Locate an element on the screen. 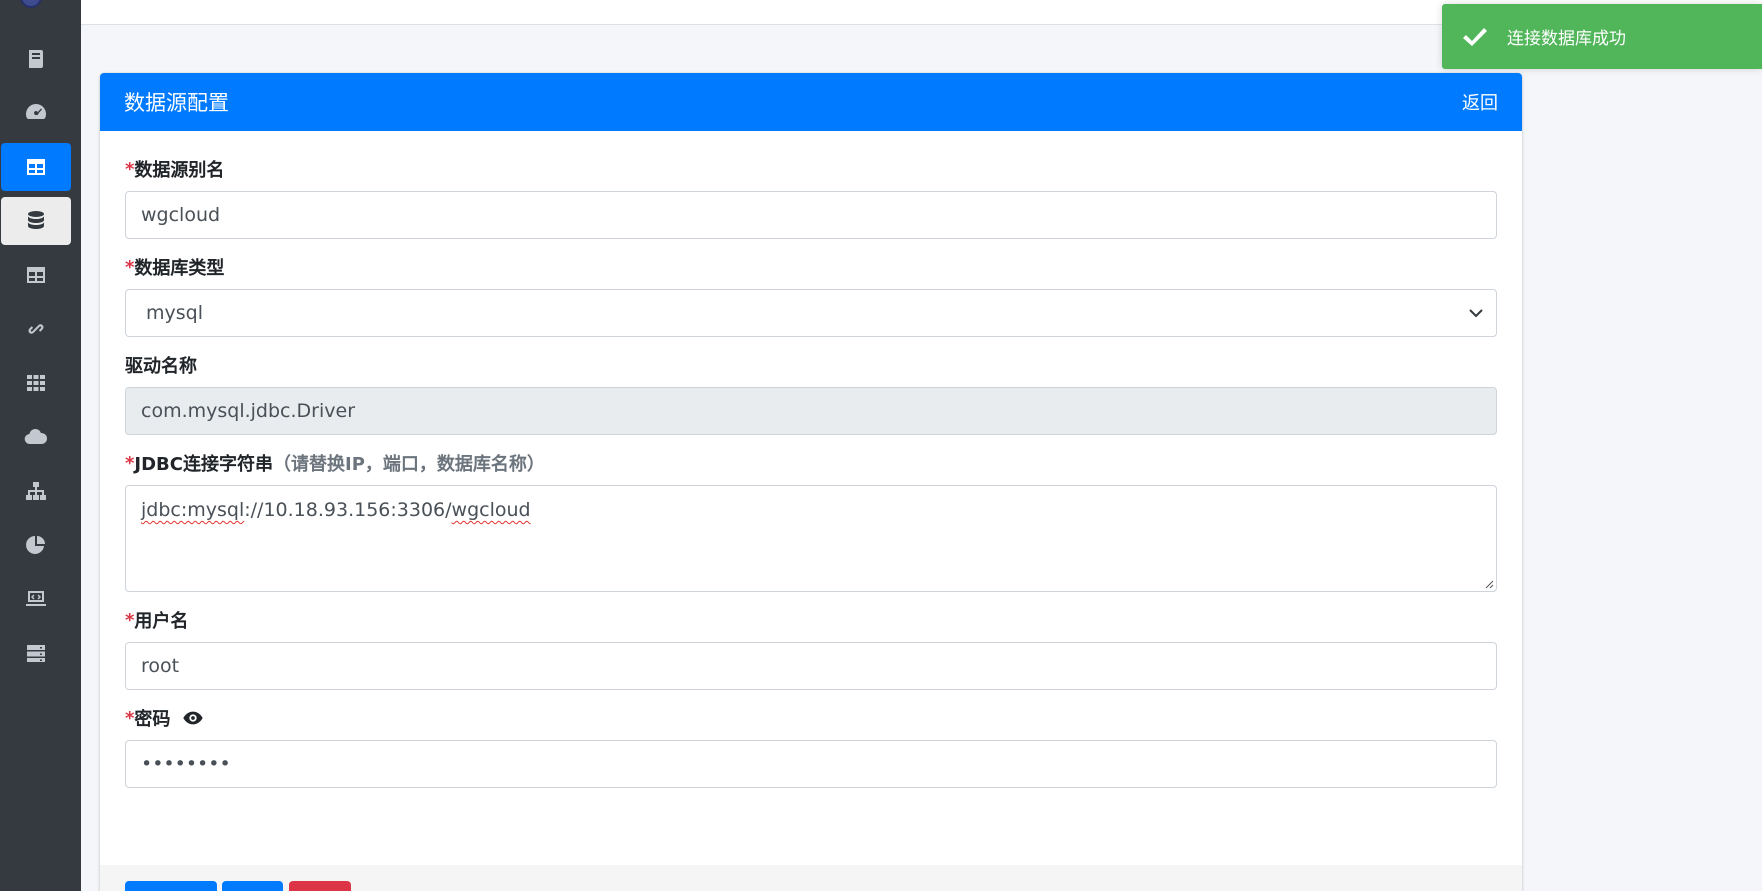  sidebar-item-book is located at coordinates (36, 59).